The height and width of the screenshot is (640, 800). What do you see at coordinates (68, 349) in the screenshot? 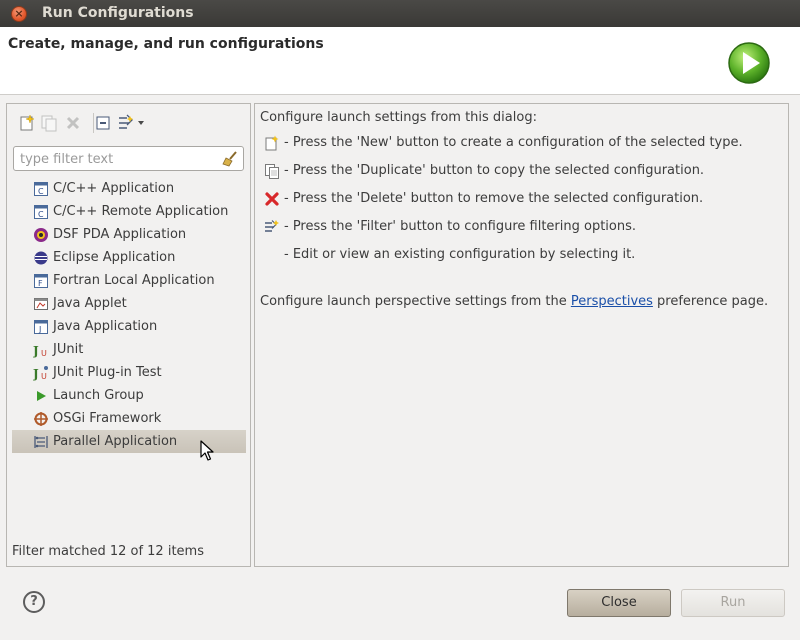
I see `tree-item-label: JUnit` at bounding box center [68, 349].